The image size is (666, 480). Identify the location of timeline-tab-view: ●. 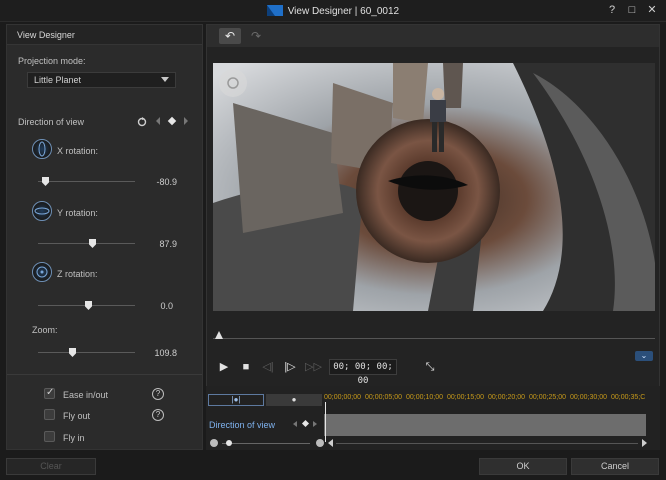
(294, 400).